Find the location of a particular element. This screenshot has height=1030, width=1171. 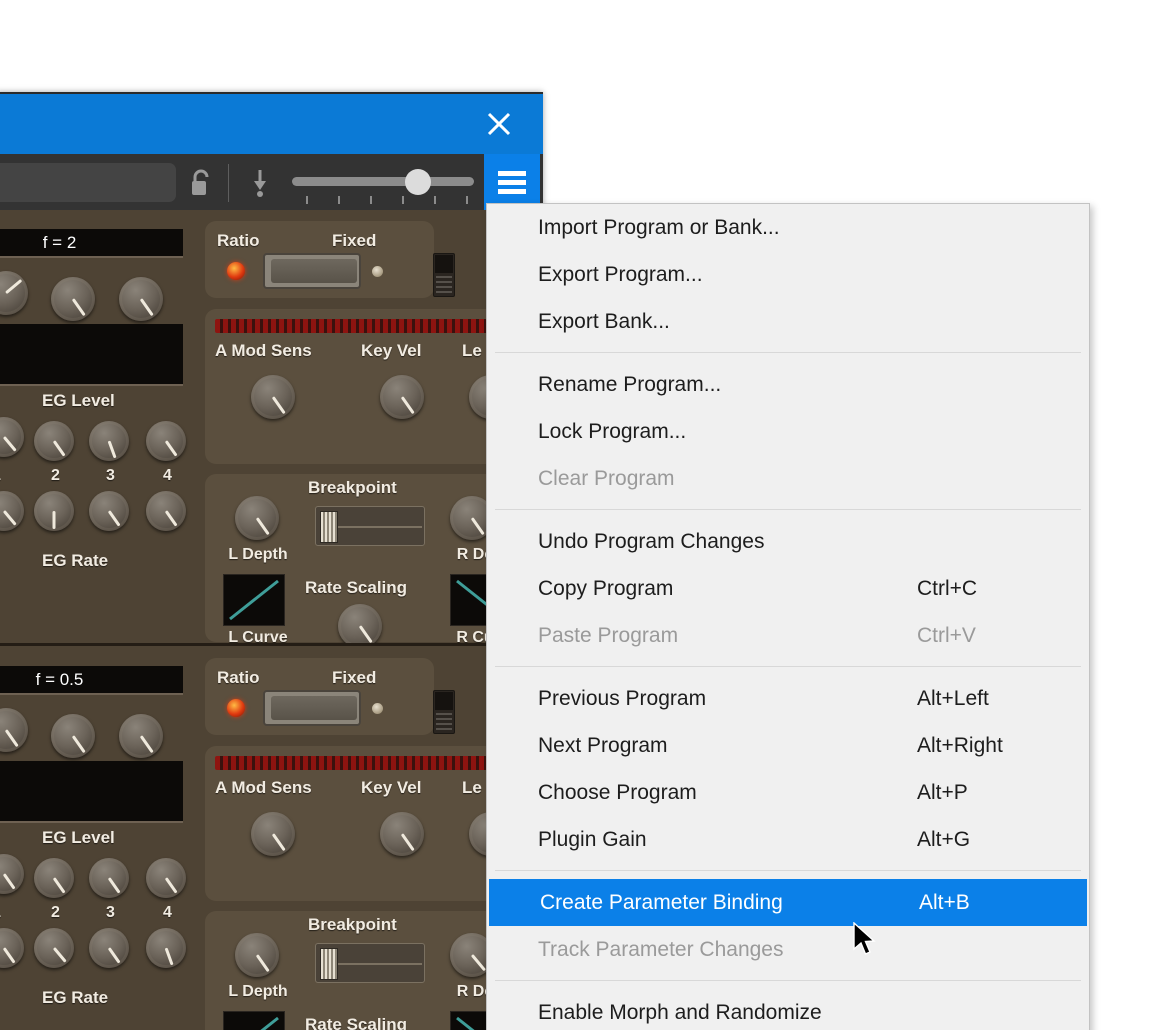

gain-slider-thumb is located at coordinates (418, 182).